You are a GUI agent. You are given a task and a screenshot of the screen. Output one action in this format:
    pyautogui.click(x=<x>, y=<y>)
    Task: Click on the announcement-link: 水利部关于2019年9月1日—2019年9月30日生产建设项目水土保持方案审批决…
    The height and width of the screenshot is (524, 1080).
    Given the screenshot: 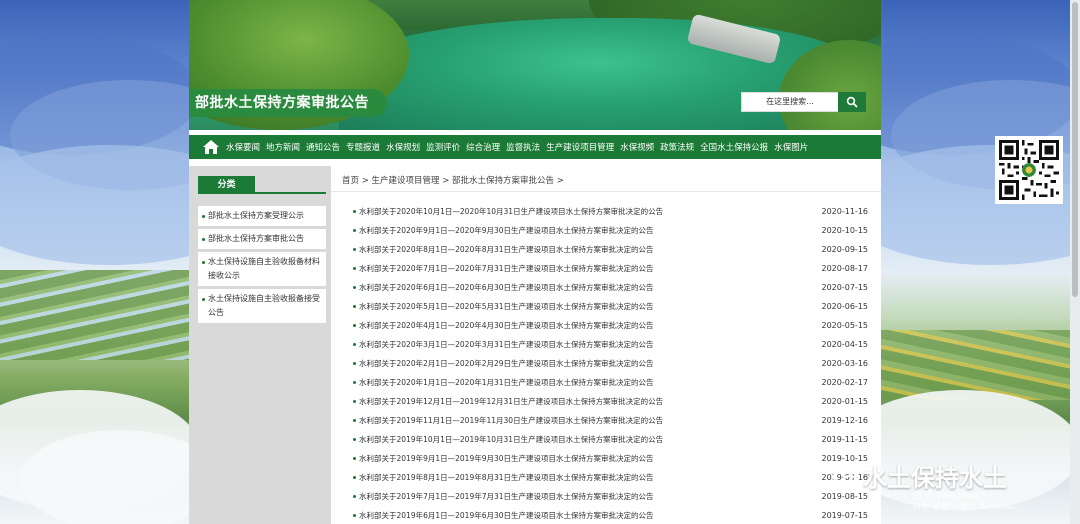 What is the action you would take?
    pyautogui.click(x=506, y=459)
    